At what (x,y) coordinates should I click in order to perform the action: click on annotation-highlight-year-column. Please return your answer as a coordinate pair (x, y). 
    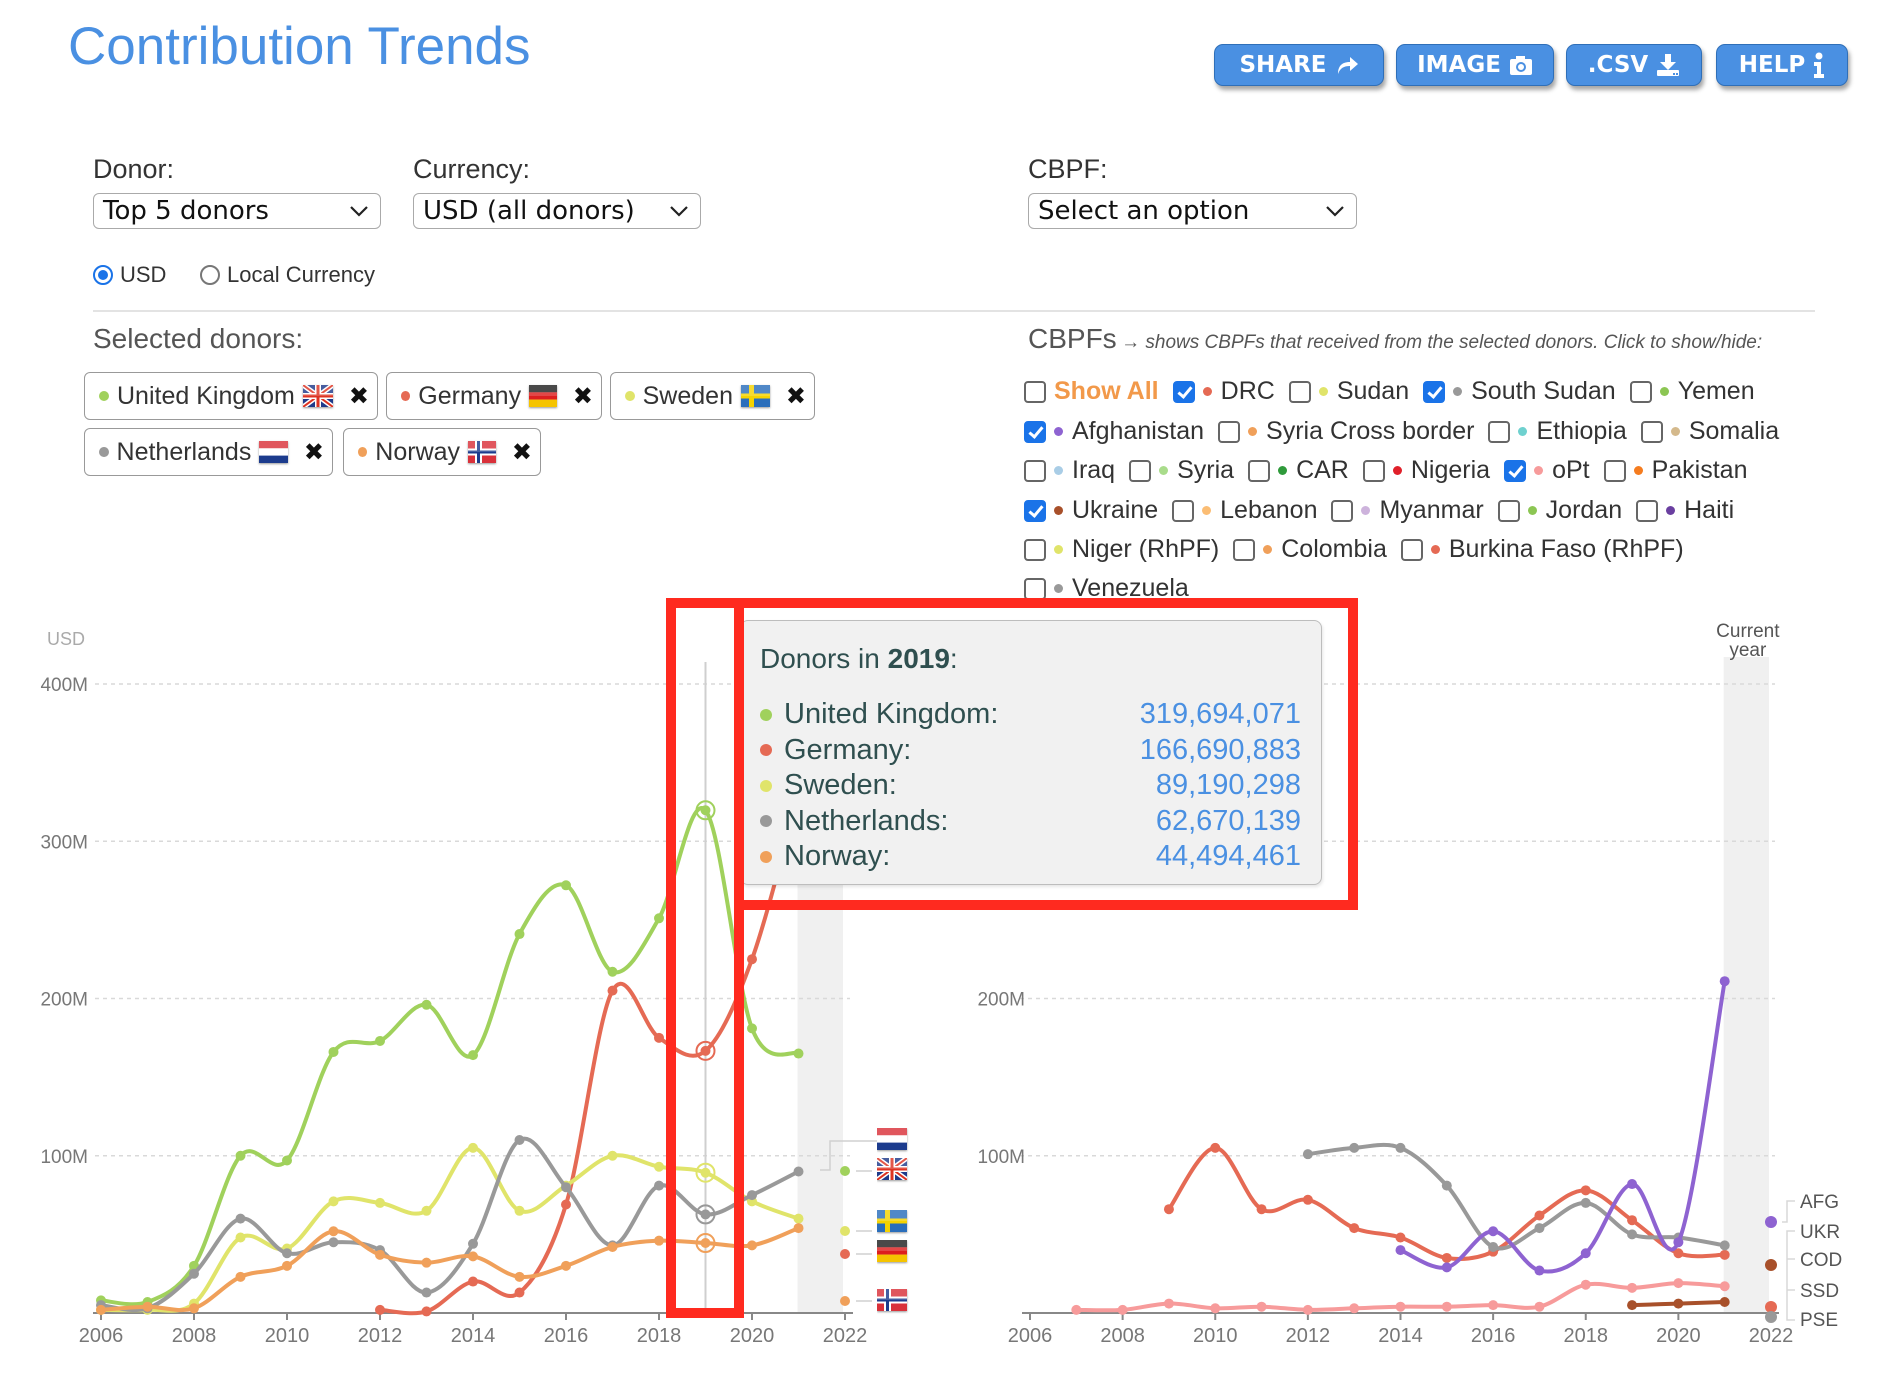
    Looking at the image, I should click on (705, 958).